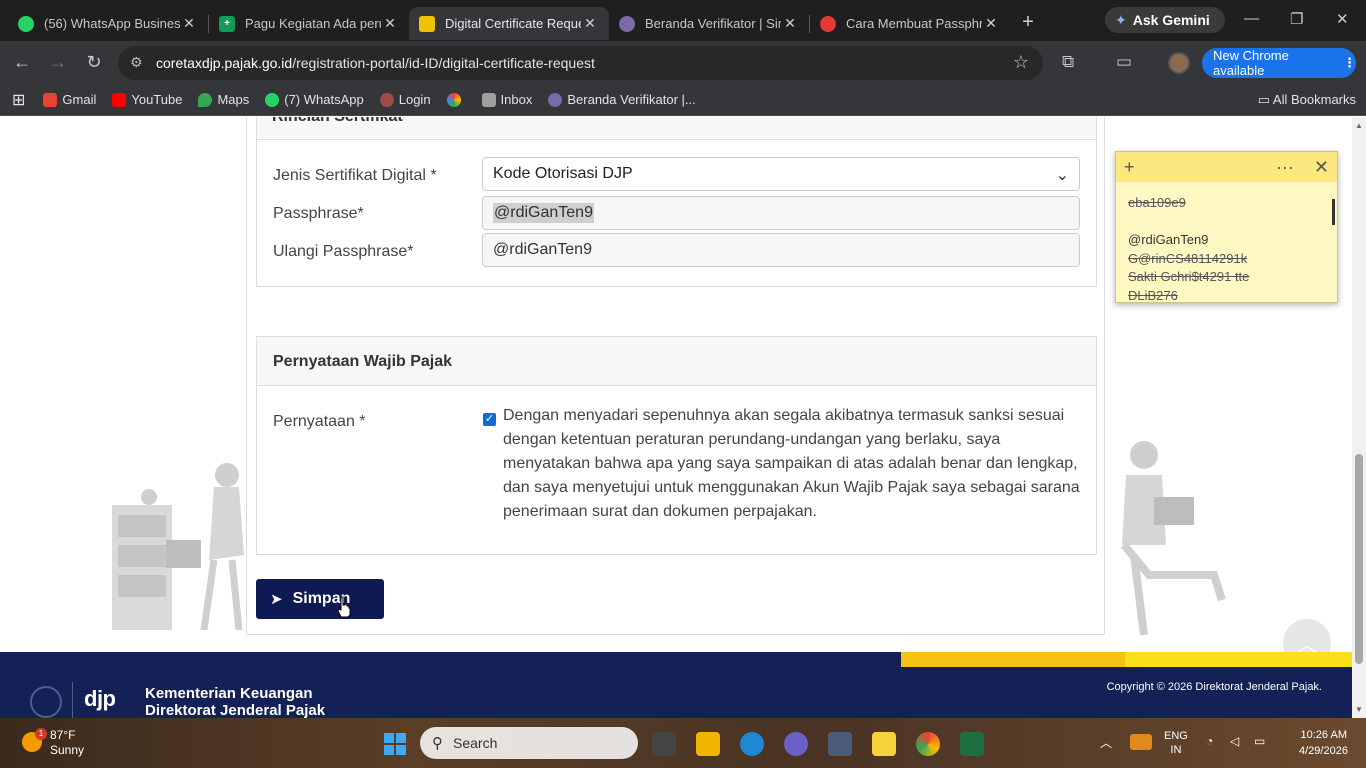  Describe the element at coordinates (1173, 538) in the screenshot. I see `office-illustration-right` at that location.